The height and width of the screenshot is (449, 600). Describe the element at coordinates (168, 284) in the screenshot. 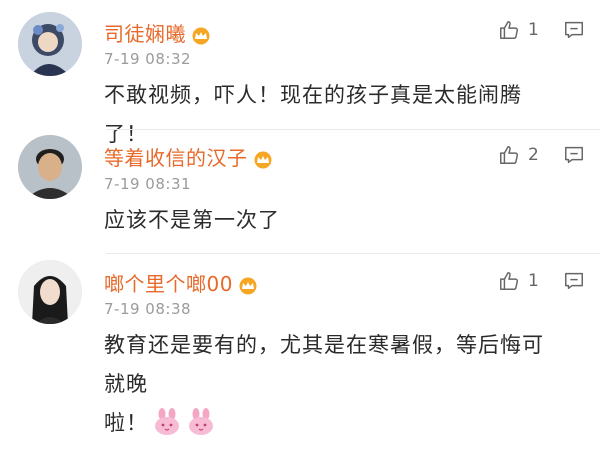

I see `username-text: 啷个里个啷00` at that location.